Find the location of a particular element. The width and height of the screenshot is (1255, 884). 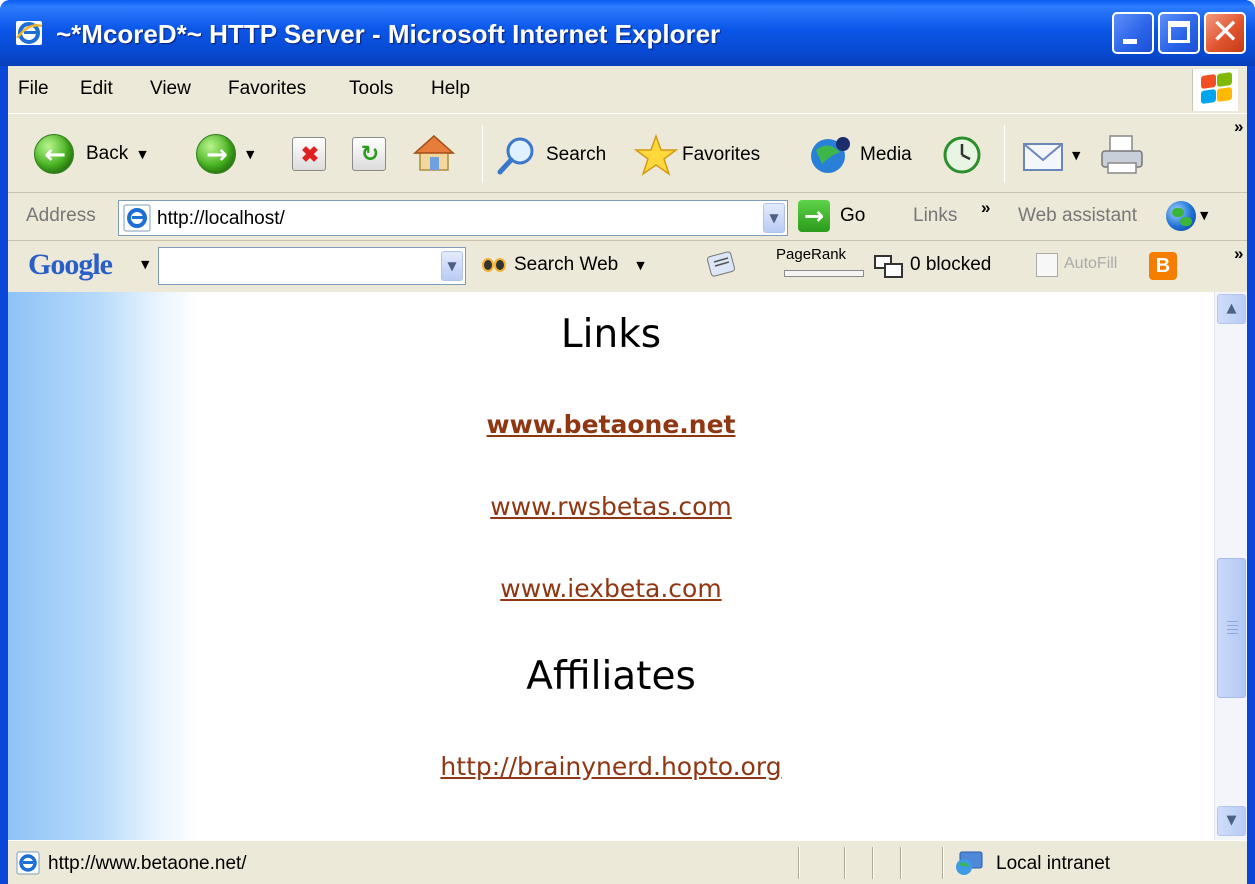

back-button: ← Back ▼ is located at coordinates (90, 154).